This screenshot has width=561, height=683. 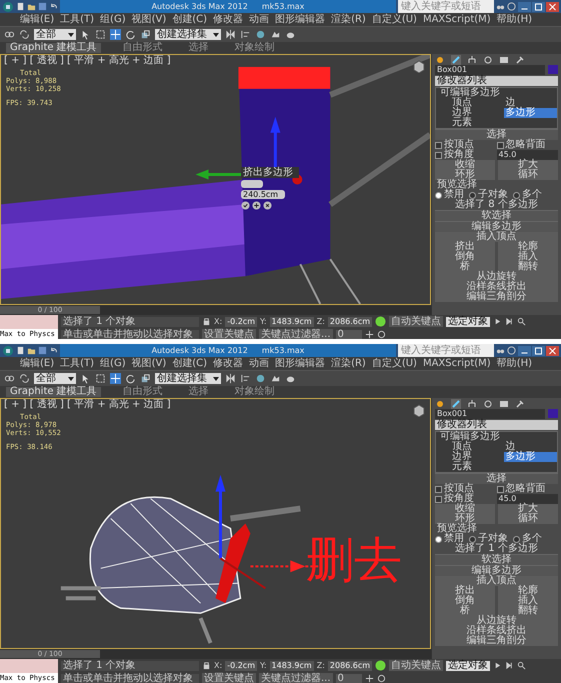 I want to click on logo-icon, so click(x=8, y=6).